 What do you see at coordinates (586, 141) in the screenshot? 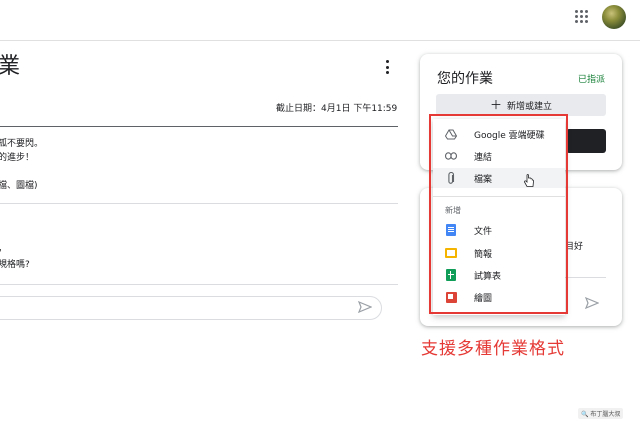
I see `mark-done-button` at bounding box center [586, 141].